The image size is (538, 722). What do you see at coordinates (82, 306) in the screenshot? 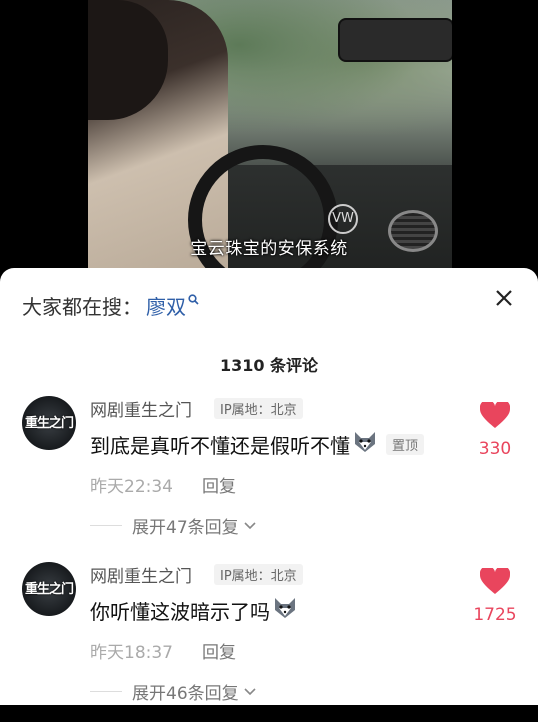
I see `search-prefix: 大家都在搜：` at bounding box center [82, 306].